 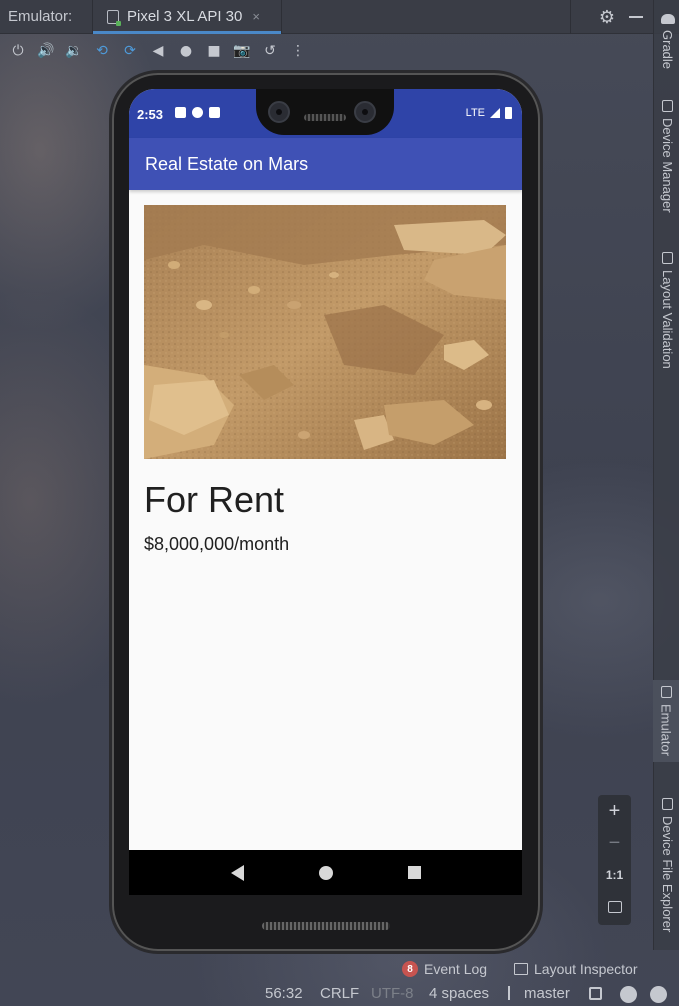 I want to click on side-tab-gradle: Gradle, so click(x=667, y=41).